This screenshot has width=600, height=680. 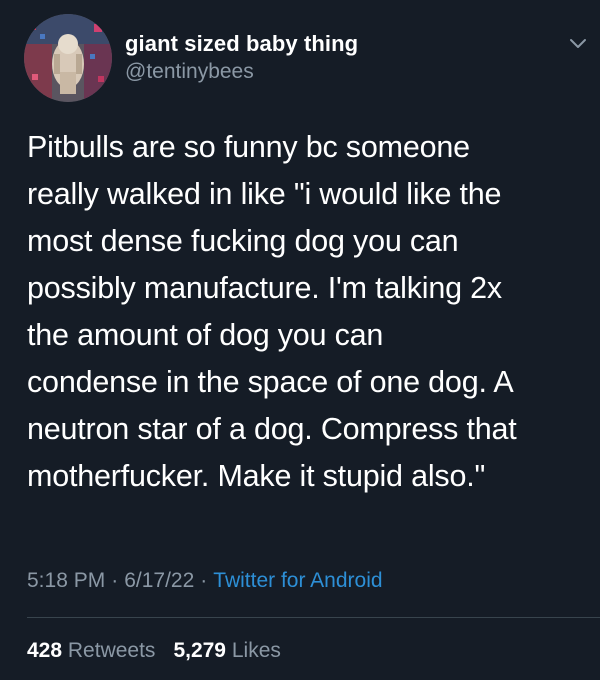 What do you see at coordinates (66, 580) in the screenshot?
I see `tweet-time: 5:18 PM` at bounding box center [66, 580].